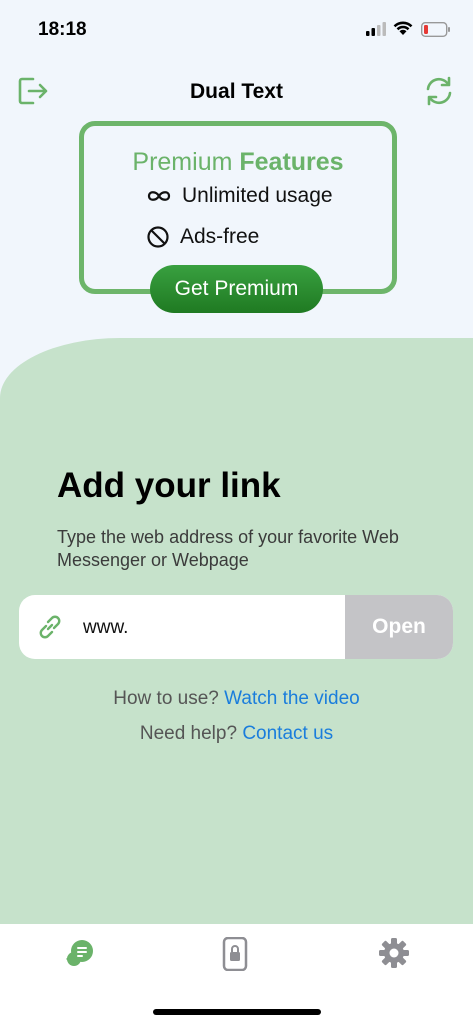  Describe the element at coordinates (50, 627) in the screenshot. I see `link-icon` at that location.